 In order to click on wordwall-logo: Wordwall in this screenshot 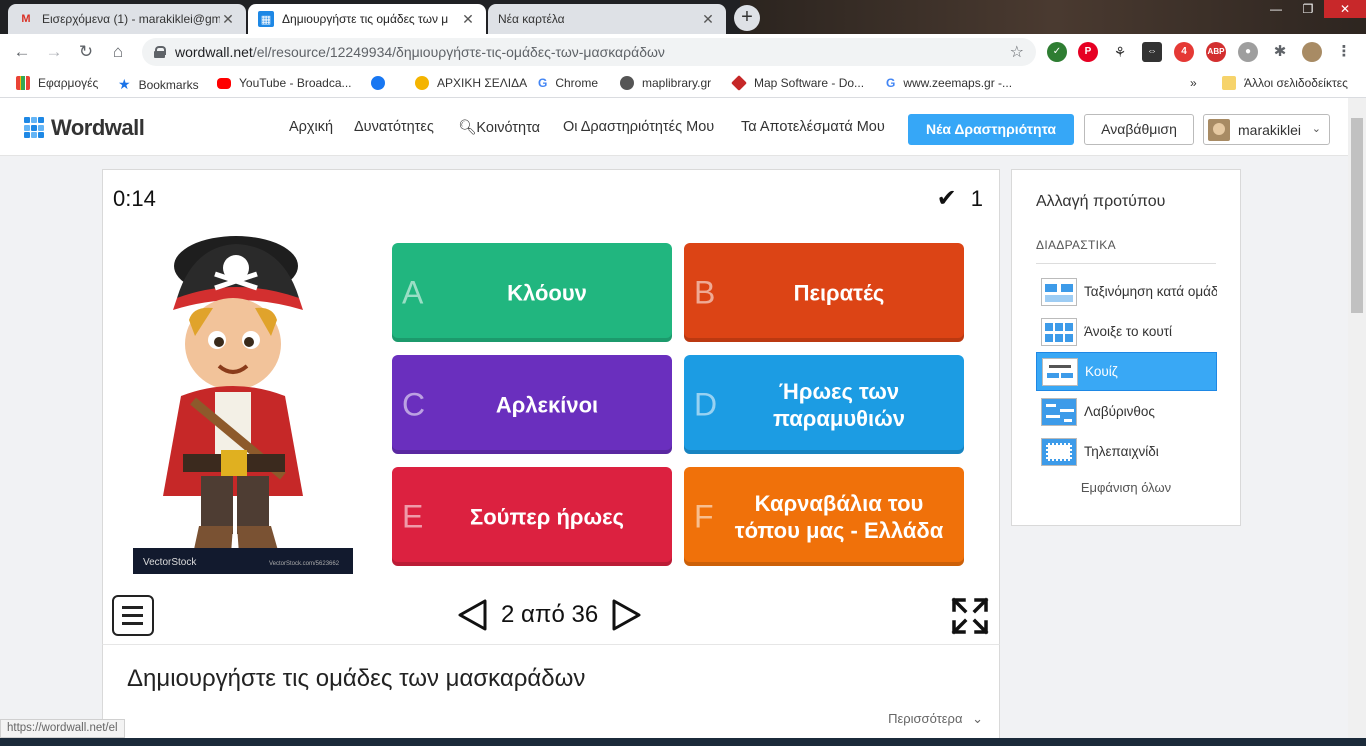, I will do `click(84, 128)`.